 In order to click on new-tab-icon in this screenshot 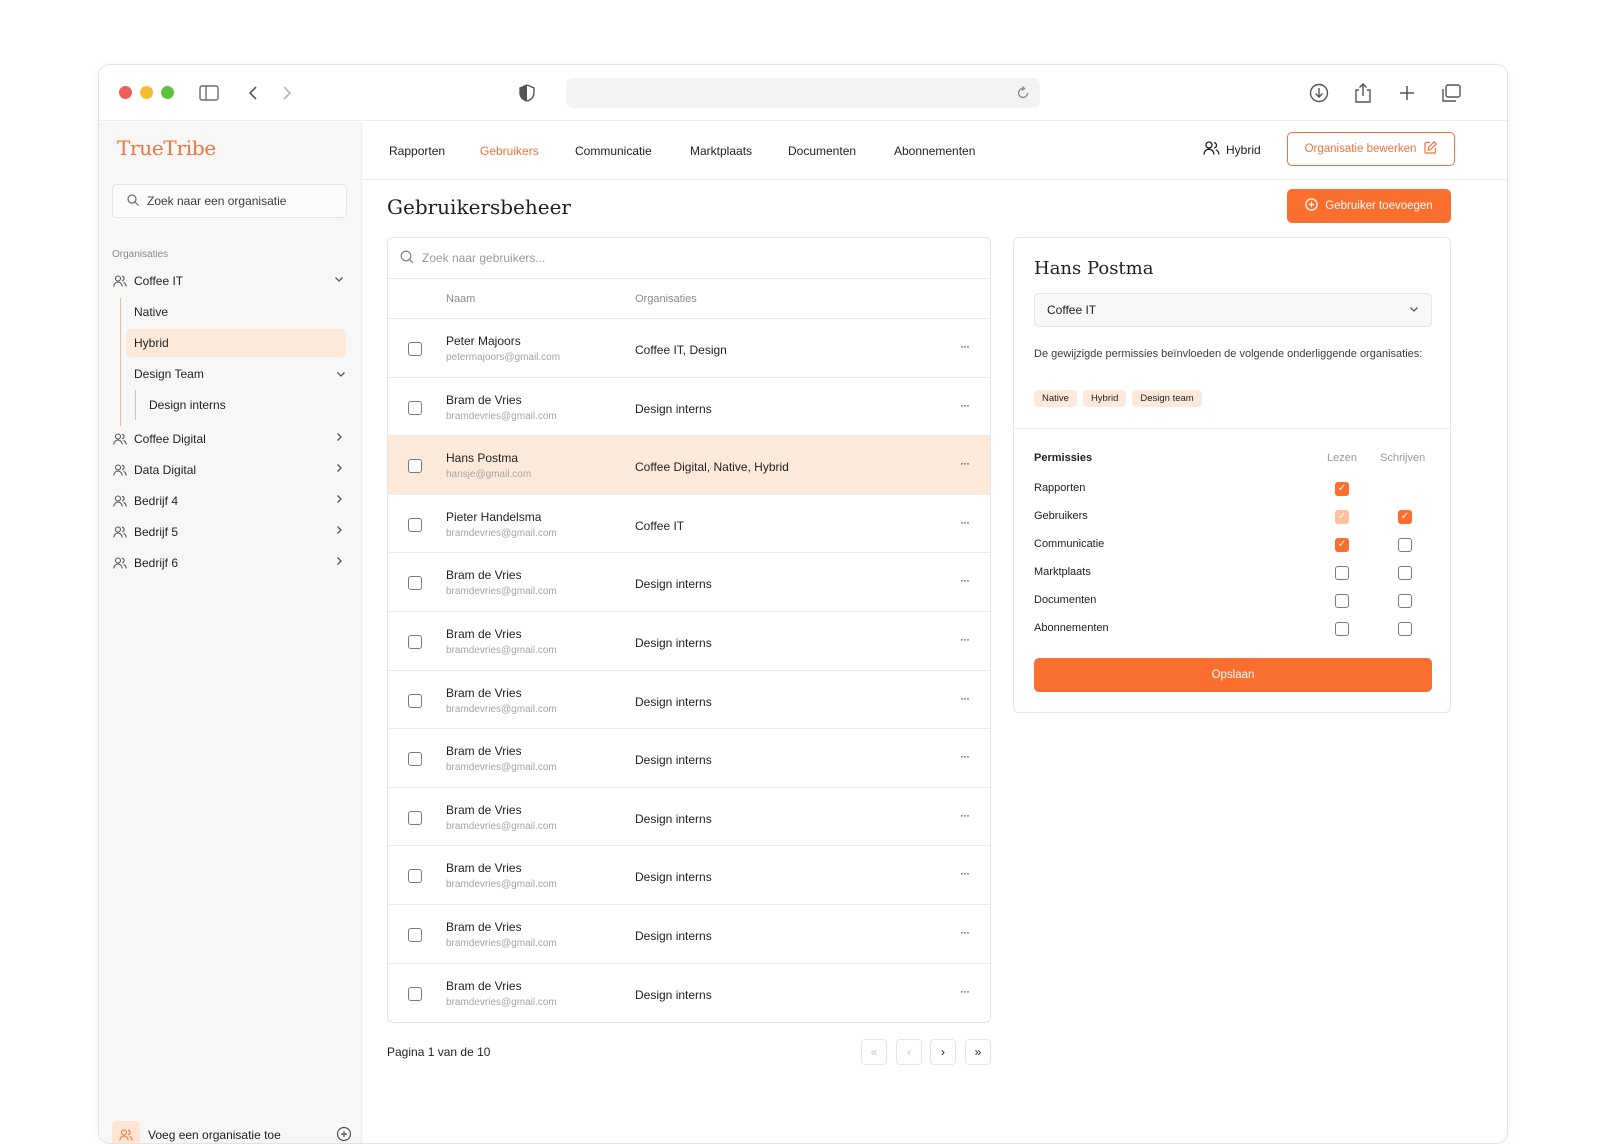, I will do `click(1407, 93)`.